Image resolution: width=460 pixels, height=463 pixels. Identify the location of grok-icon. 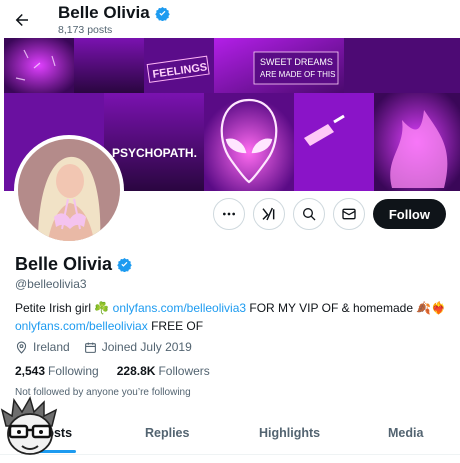
(268, 214).